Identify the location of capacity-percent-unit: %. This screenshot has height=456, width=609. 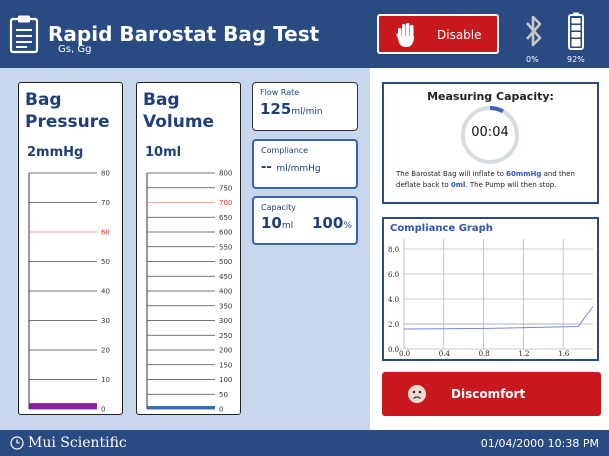
(347, 226).